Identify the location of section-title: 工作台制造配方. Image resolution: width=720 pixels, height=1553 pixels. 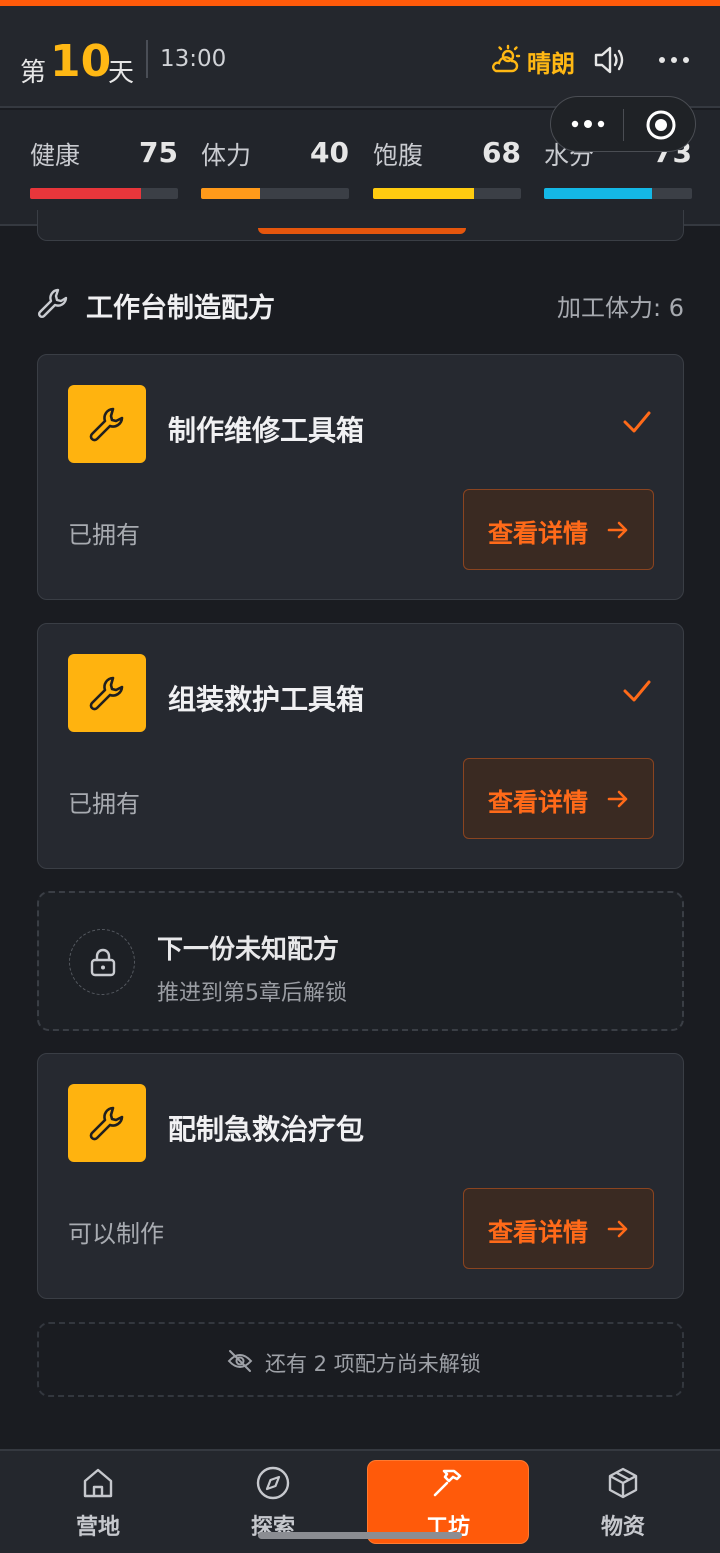
(180, 308).